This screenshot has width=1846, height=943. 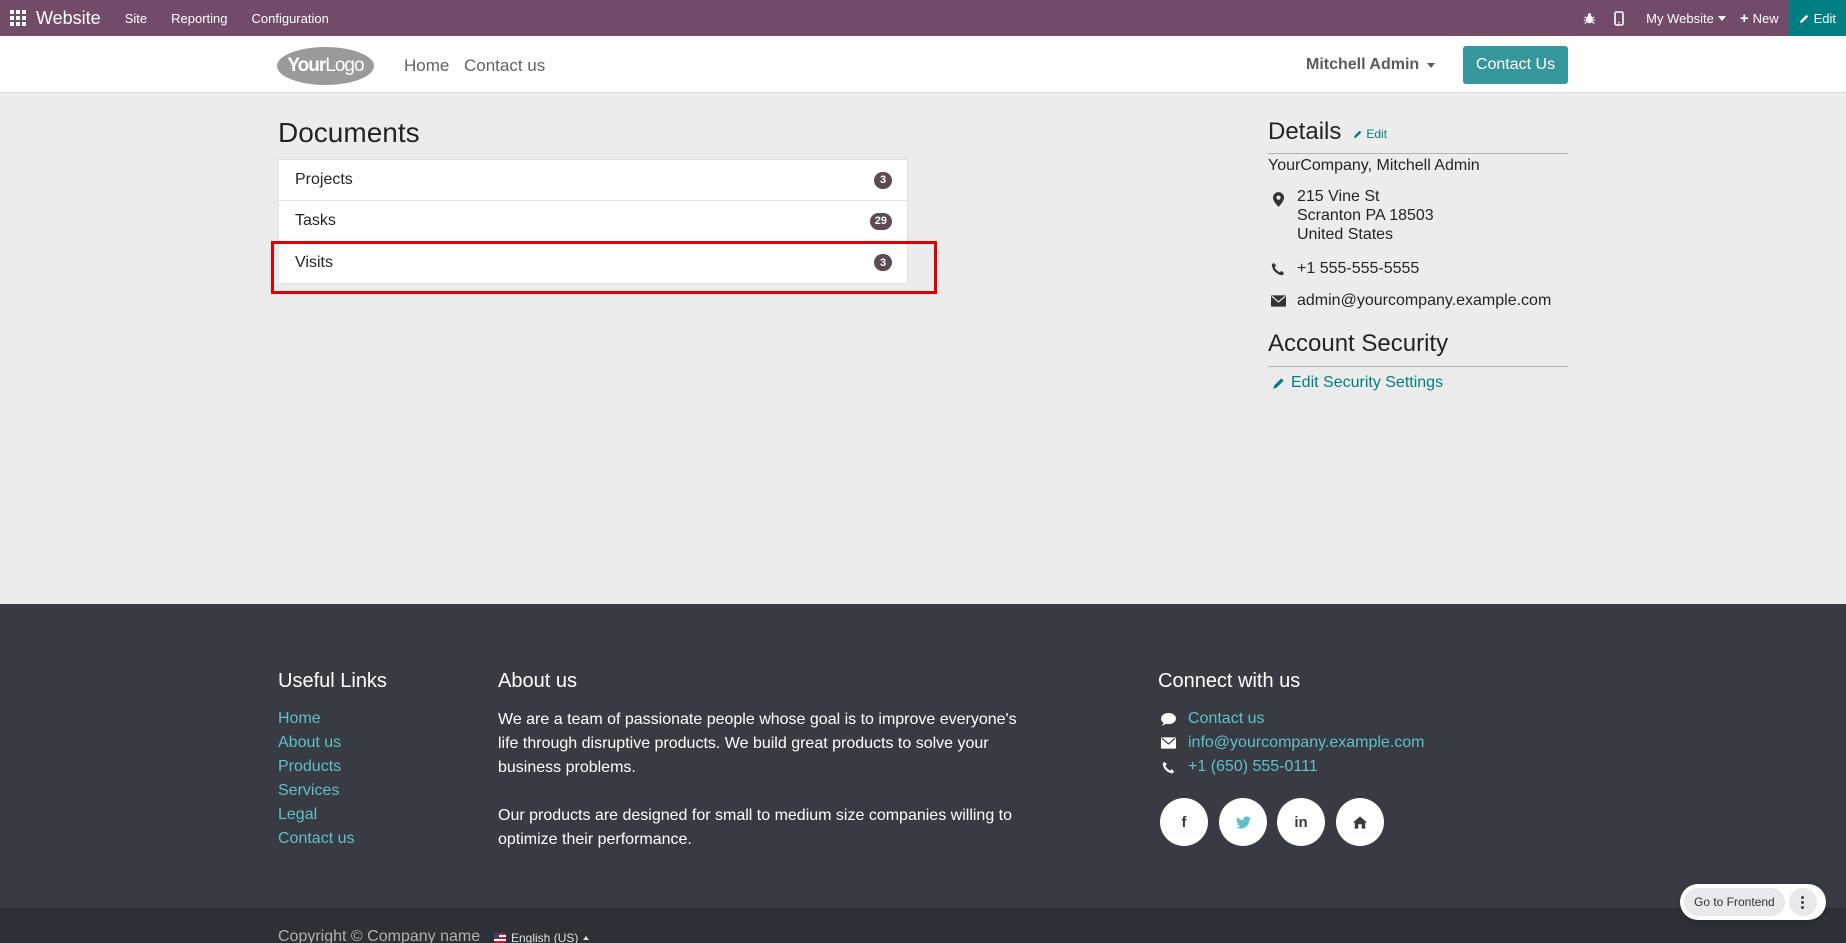 What do you see at coordinates (1802, 902) in the screenshot?
I see `more-options-icon` at bounding box center [1802, 902].